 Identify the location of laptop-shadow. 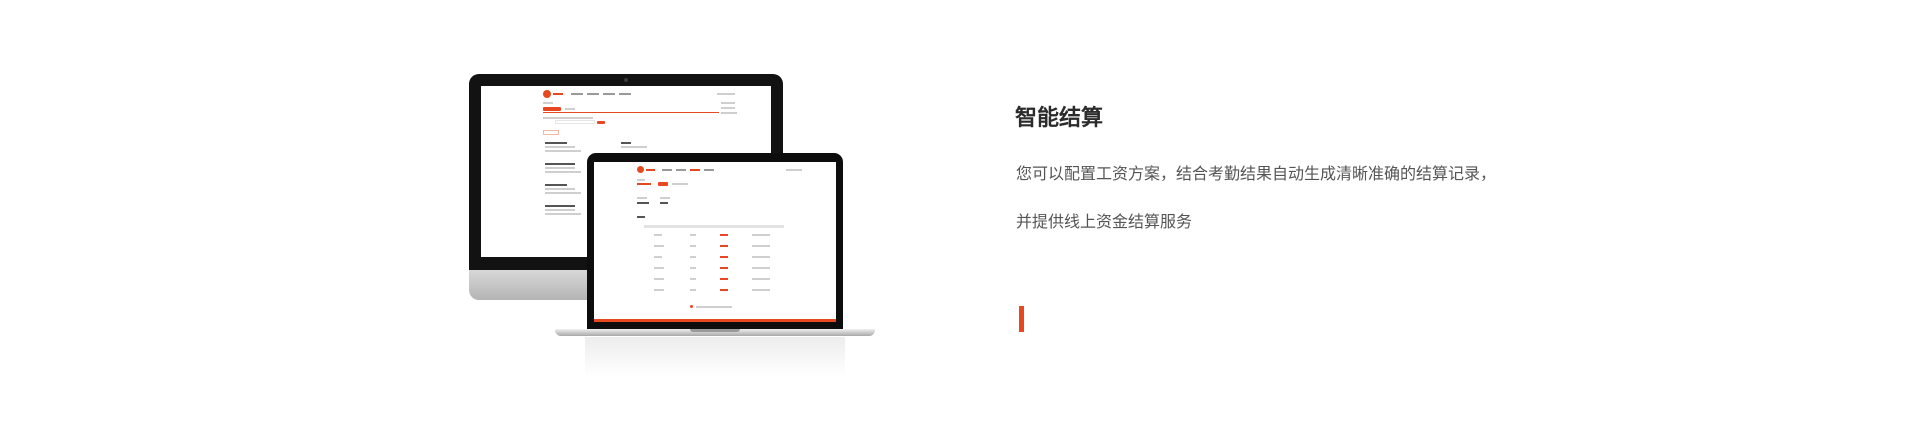
(715, 357).